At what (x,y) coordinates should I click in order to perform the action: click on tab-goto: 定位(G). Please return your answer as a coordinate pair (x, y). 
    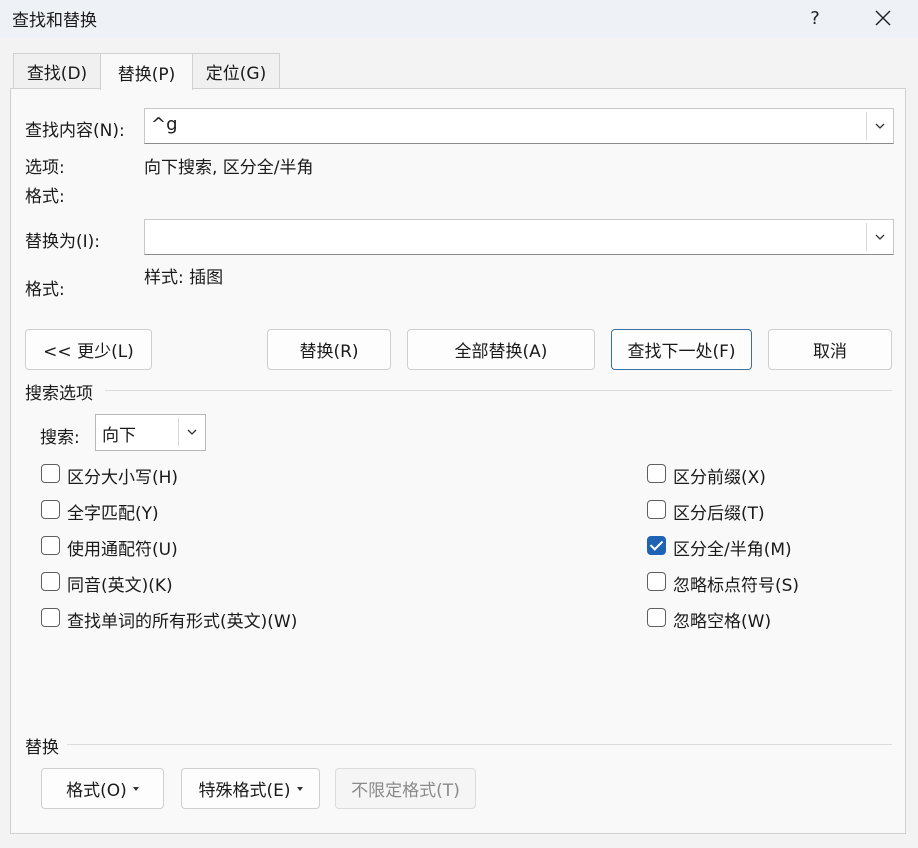
    Looking at the image, I should click on (236, 71).